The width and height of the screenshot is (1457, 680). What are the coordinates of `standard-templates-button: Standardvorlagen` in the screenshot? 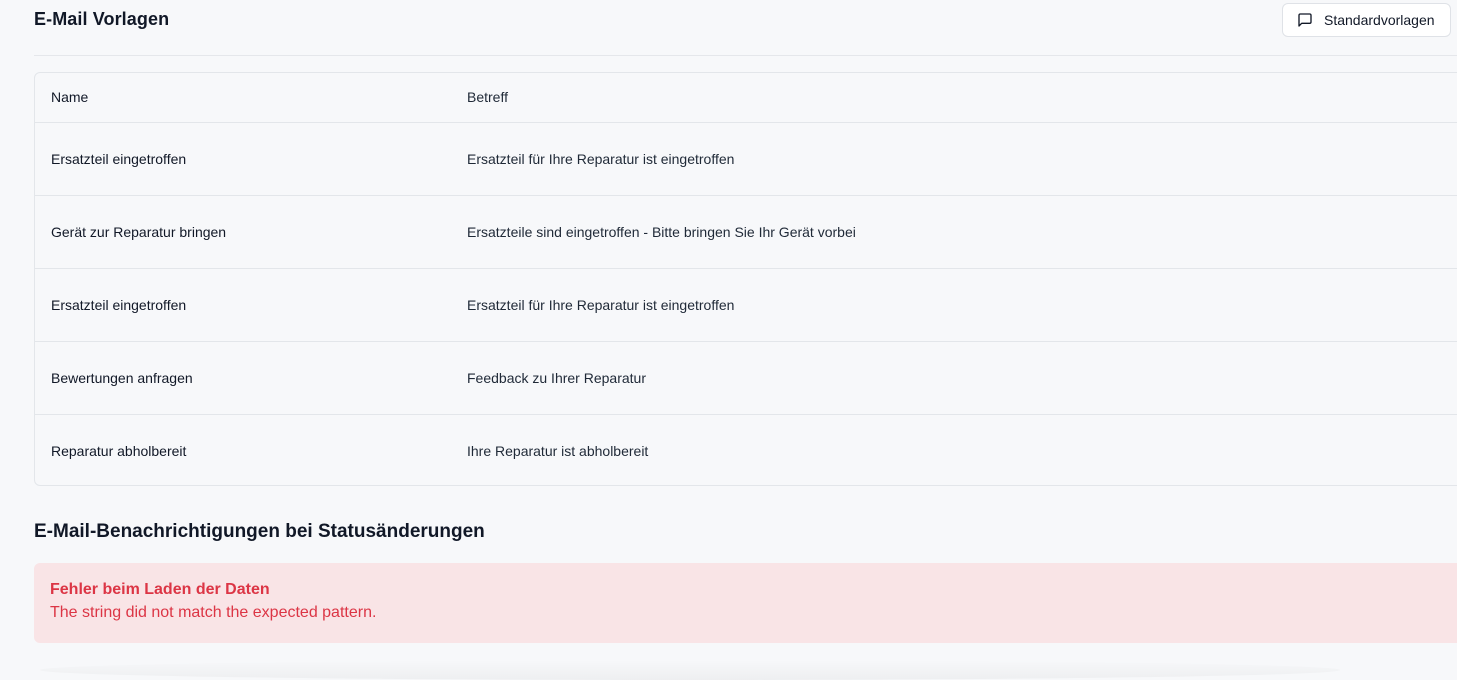 It's located at (1366, 20).